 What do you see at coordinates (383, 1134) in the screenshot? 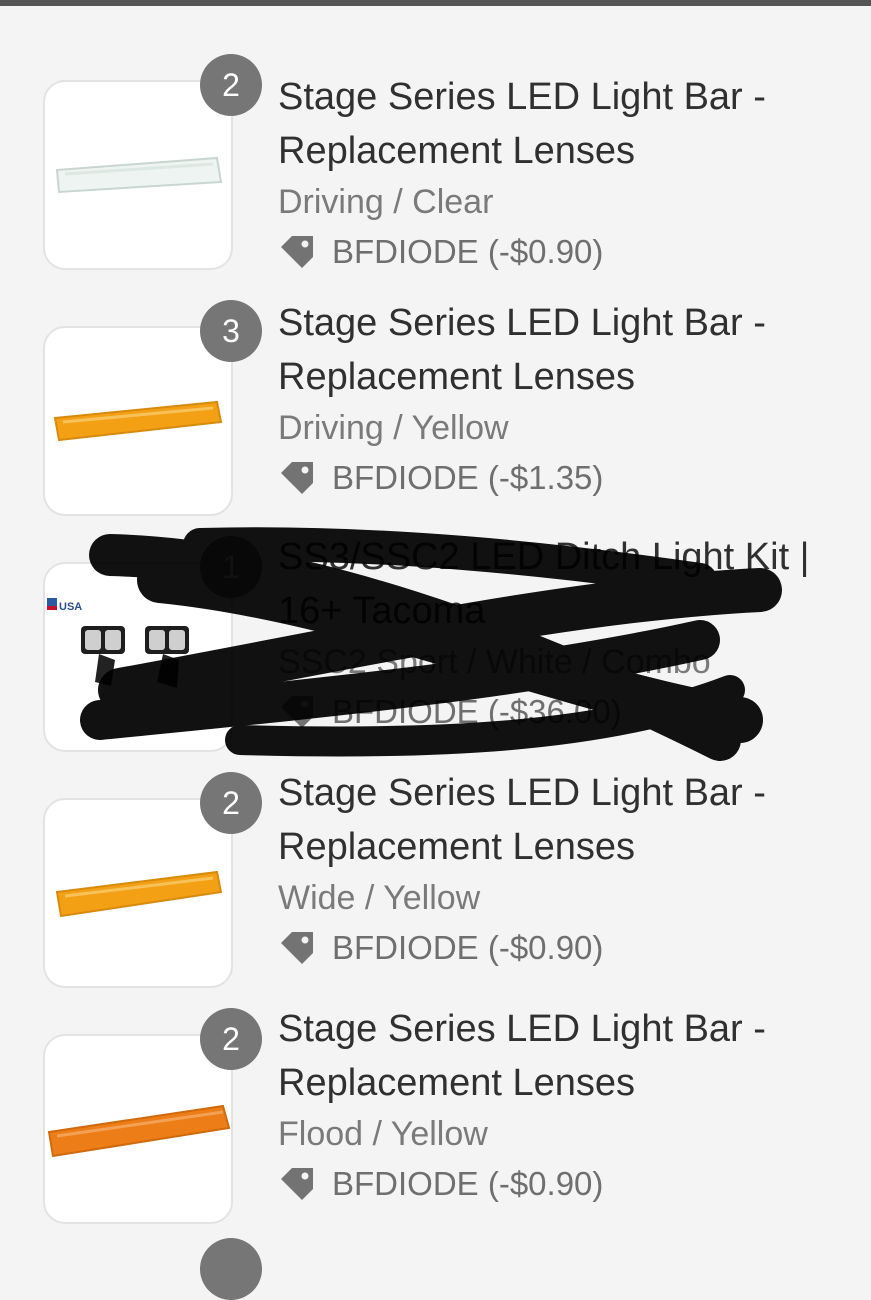
I see `item-variant: Flood / Yellow` at bounding box center [383, 1134].